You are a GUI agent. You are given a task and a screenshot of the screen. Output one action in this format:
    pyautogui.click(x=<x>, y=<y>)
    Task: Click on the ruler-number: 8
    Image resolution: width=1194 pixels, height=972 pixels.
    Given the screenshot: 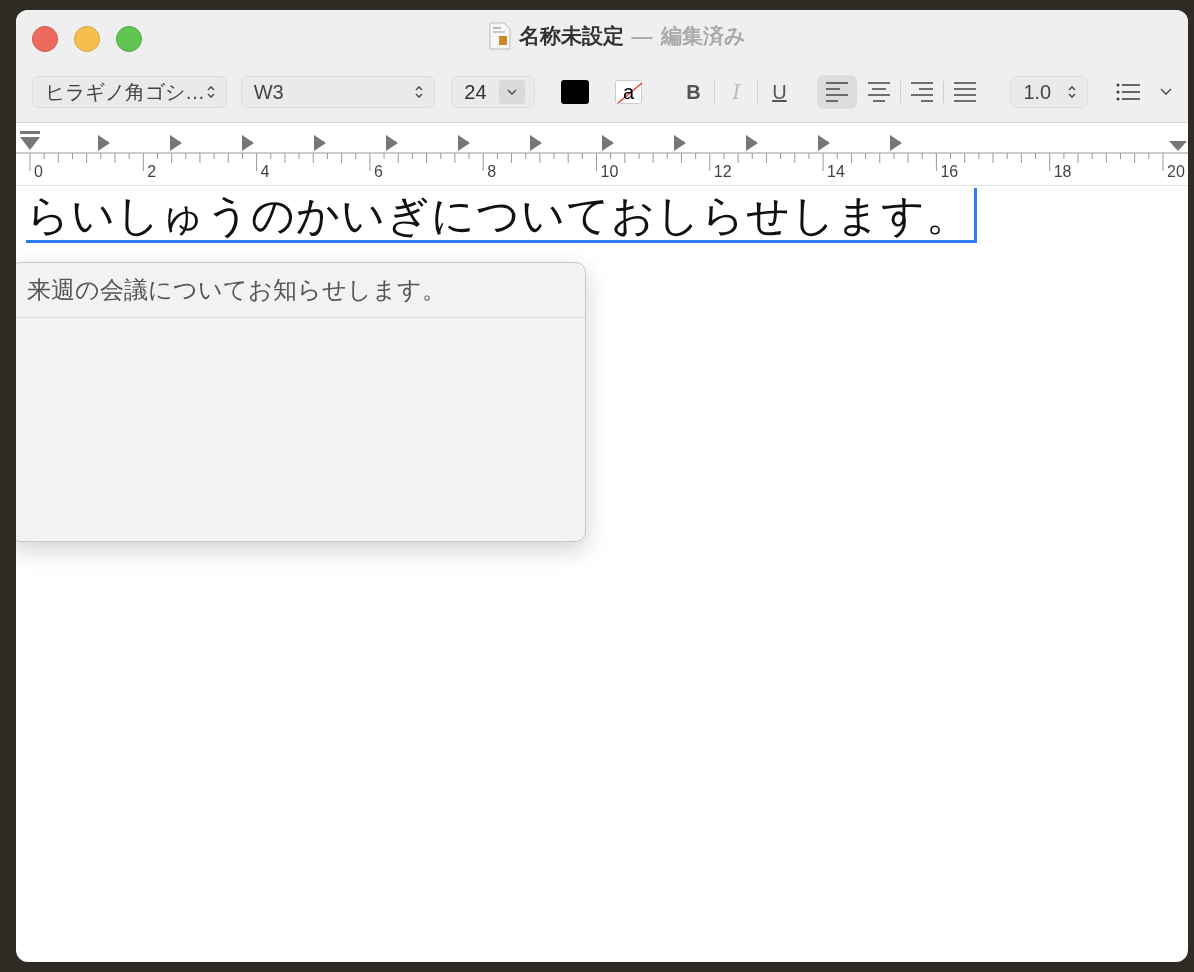 What is the action you would take?
    pyautogui.click(x=492, y=171)
    